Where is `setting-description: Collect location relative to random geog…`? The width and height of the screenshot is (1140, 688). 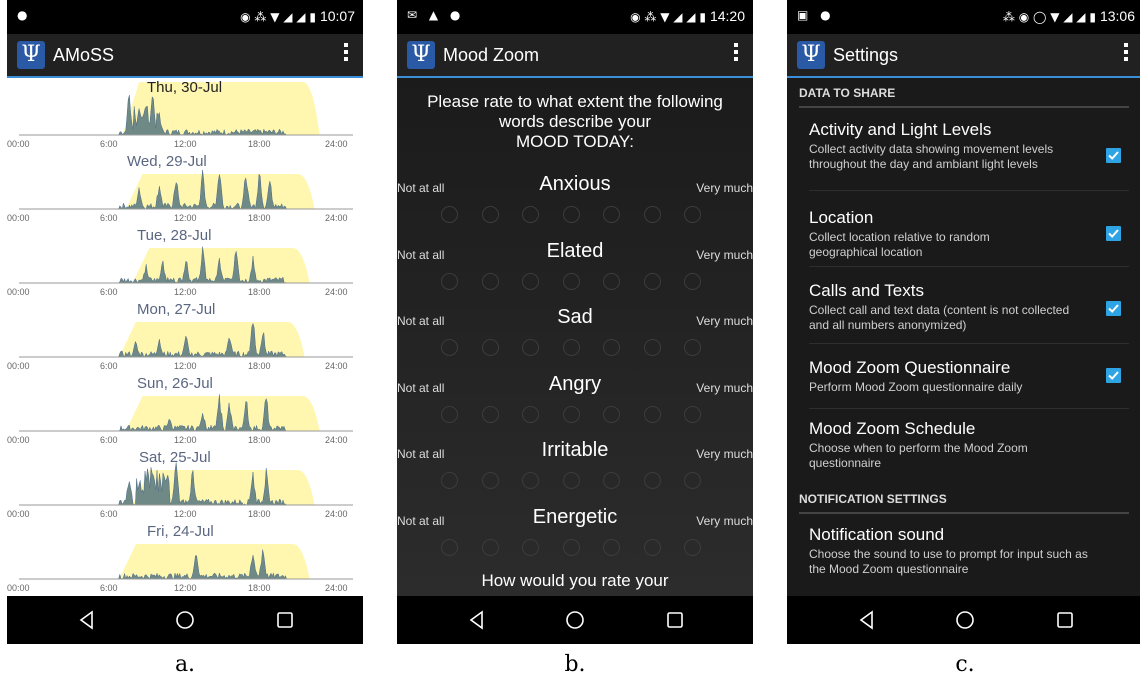
setting-description: Collect location relative to random geog… is located at coordinates (899, 244).